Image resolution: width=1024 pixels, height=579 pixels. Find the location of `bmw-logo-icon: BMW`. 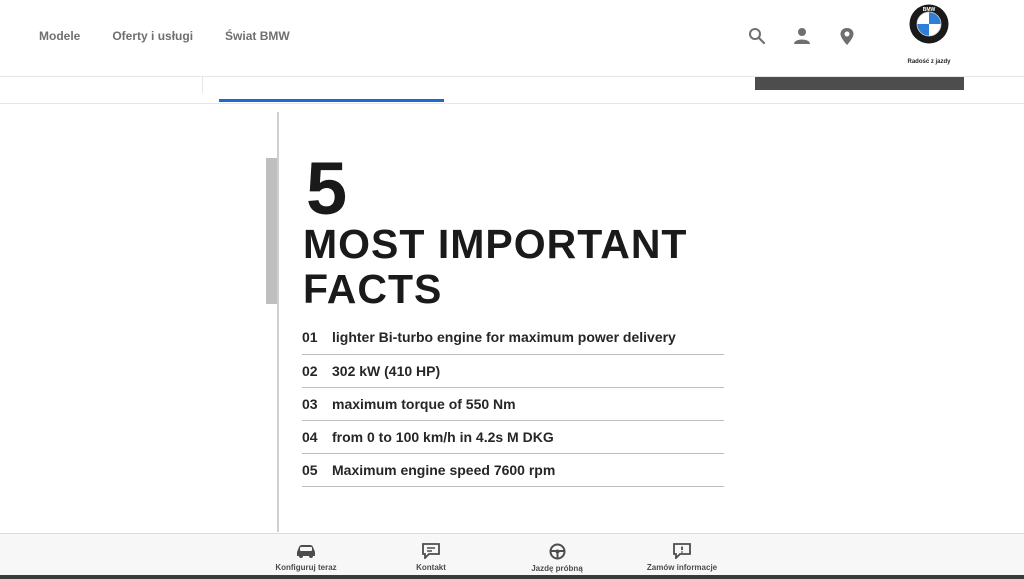

bmw-logo-icon: BMW is located at coordinates (929, 24).